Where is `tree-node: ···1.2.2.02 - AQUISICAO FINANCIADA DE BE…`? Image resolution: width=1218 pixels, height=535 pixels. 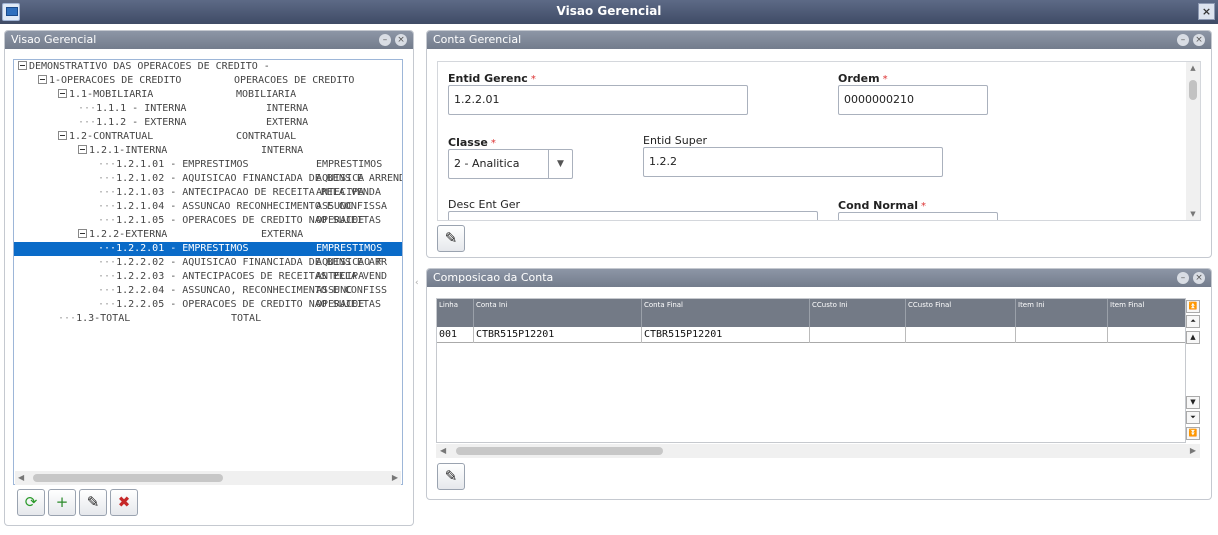 tree-node: ···1.2.2.02 - AQUISICAO FINANCIADA DE BE… is located at coordinates (208, 263).